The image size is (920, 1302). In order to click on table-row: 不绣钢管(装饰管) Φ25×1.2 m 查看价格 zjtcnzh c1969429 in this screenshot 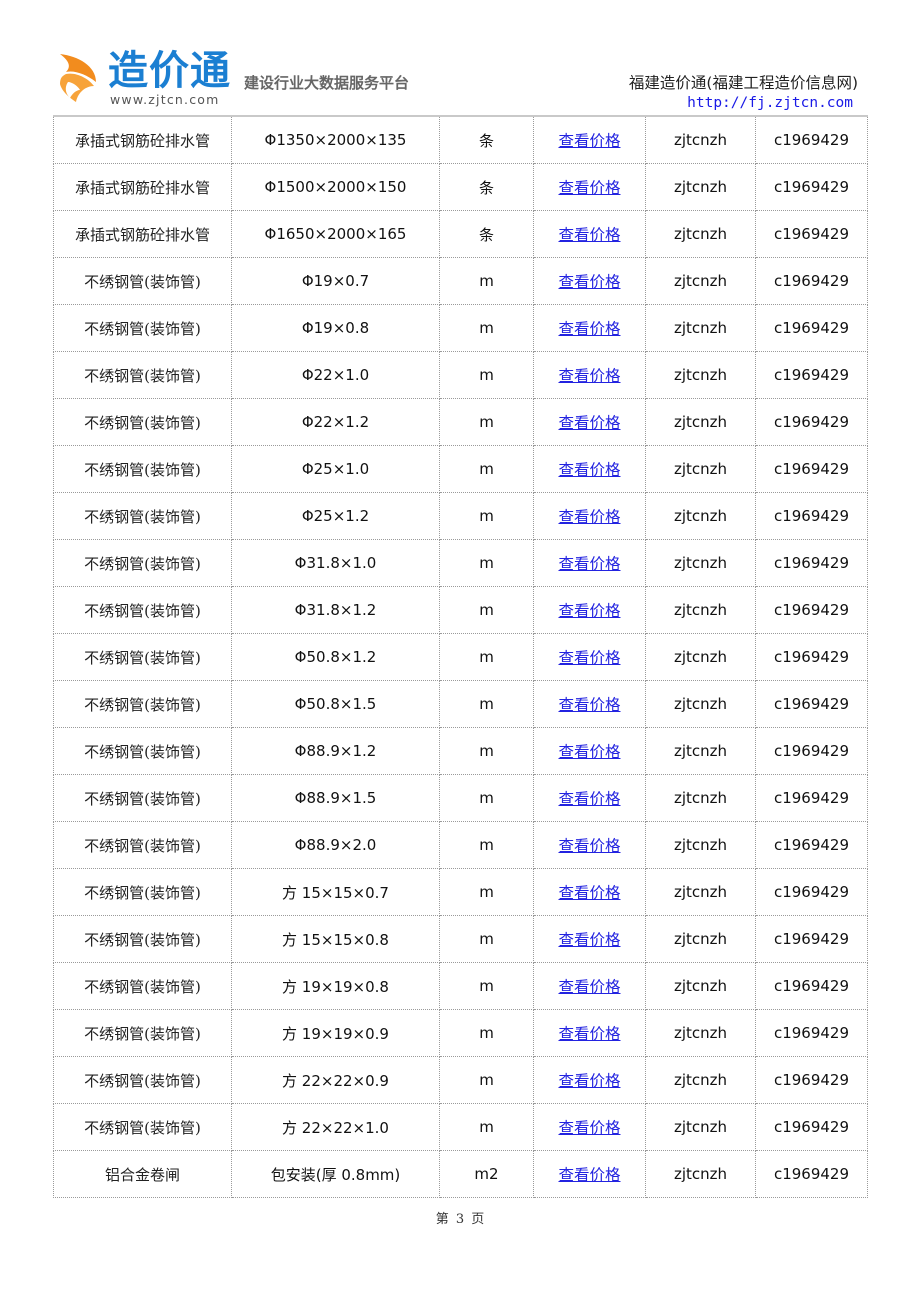, I will do `click(460, 516)`.